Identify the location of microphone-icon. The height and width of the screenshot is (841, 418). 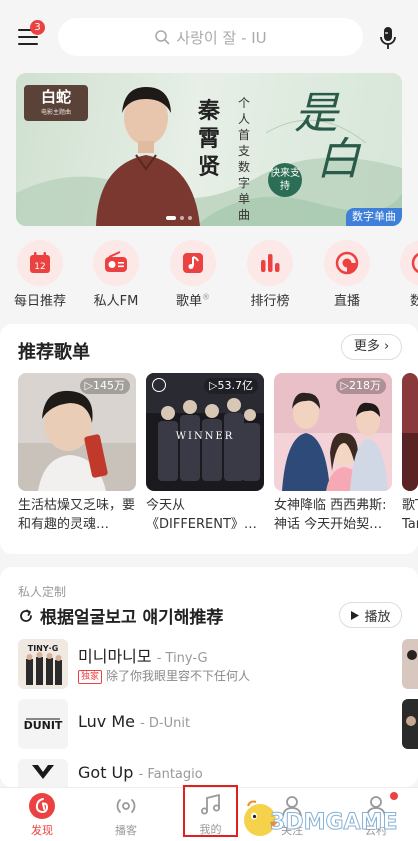
(388, 38).